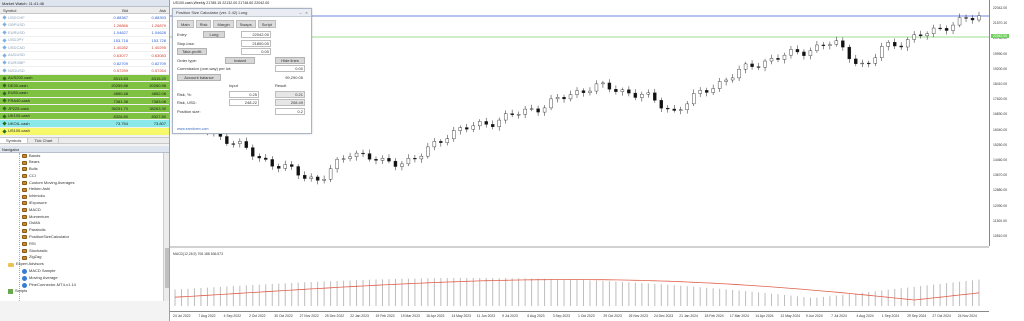 The width and height of the screenshot is (1024, 321). What do you see at coordinates (184, 94) in the screenshot?
I see `risk-pct-label: Risk, %:` at bounding box center [184, 94].